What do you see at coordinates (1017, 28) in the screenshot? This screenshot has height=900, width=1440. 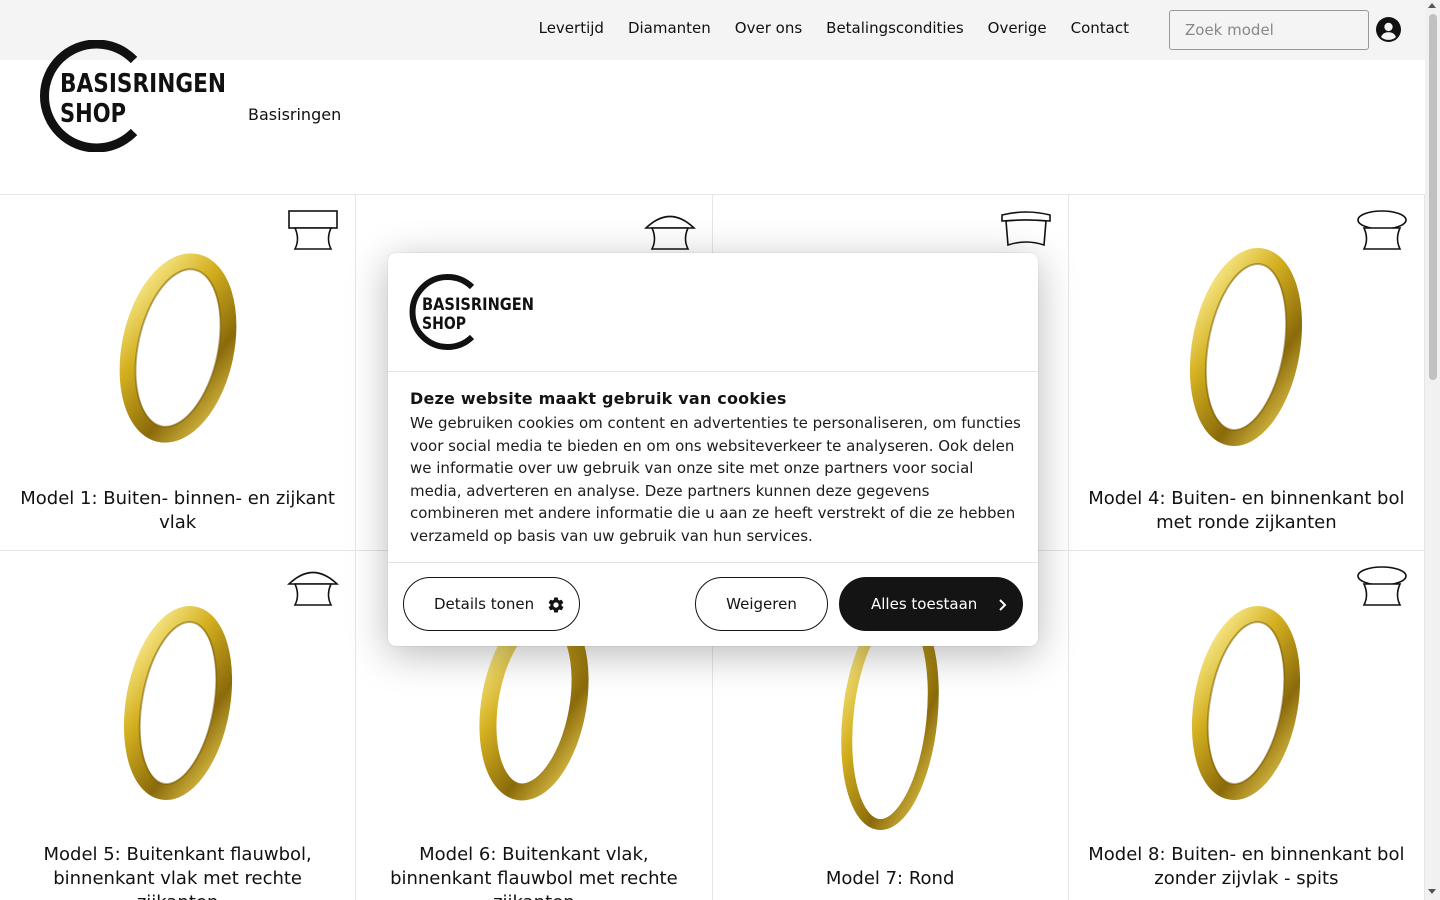 I see `nav-item-overige: Overige` at bounding box center [1017, 28].